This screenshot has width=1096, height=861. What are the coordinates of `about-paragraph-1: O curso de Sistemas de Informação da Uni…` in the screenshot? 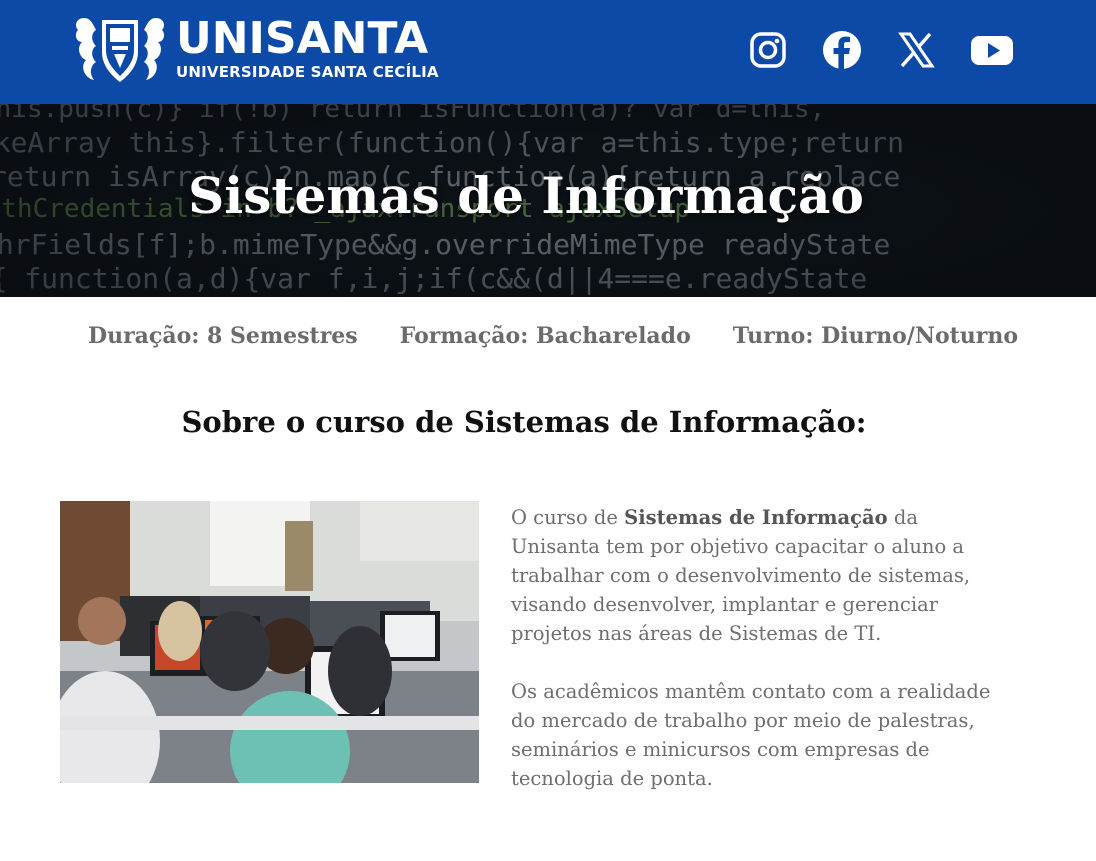 It's located at (741, 575).